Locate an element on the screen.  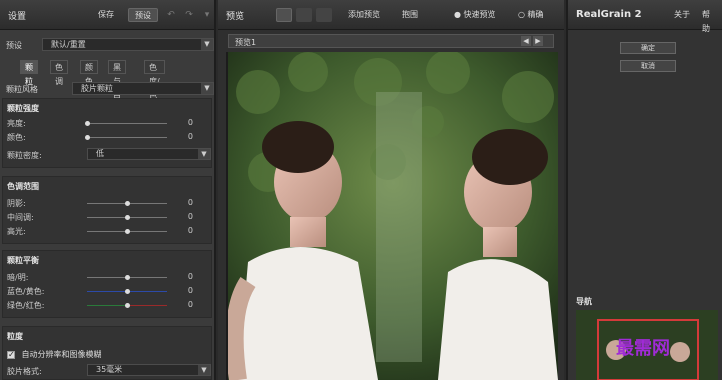
grain-style-row: 颗粒风格 胶片颗粒 ▼ is located at coordinates (110, 89).